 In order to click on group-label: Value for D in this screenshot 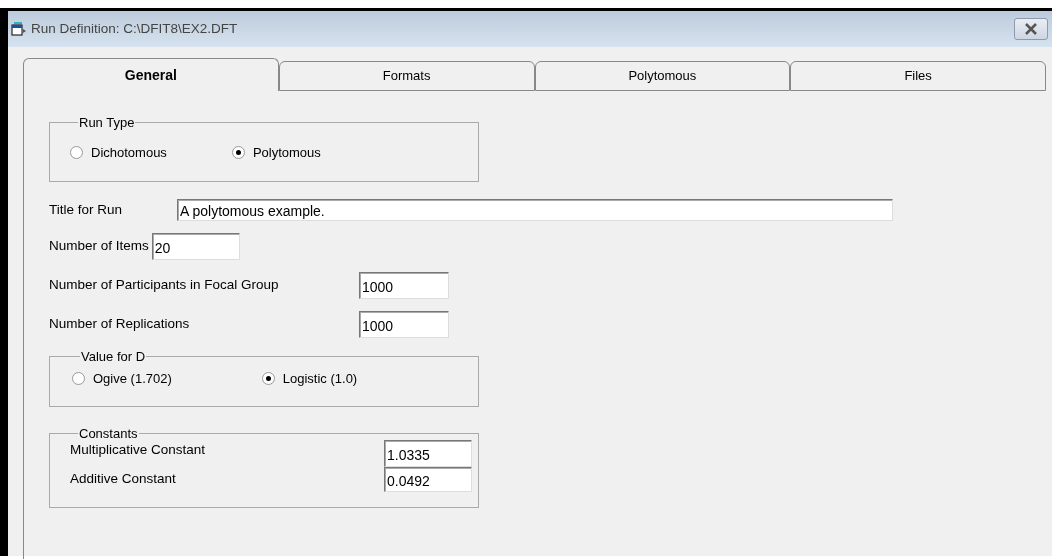, I will do `click(113, 356)`.